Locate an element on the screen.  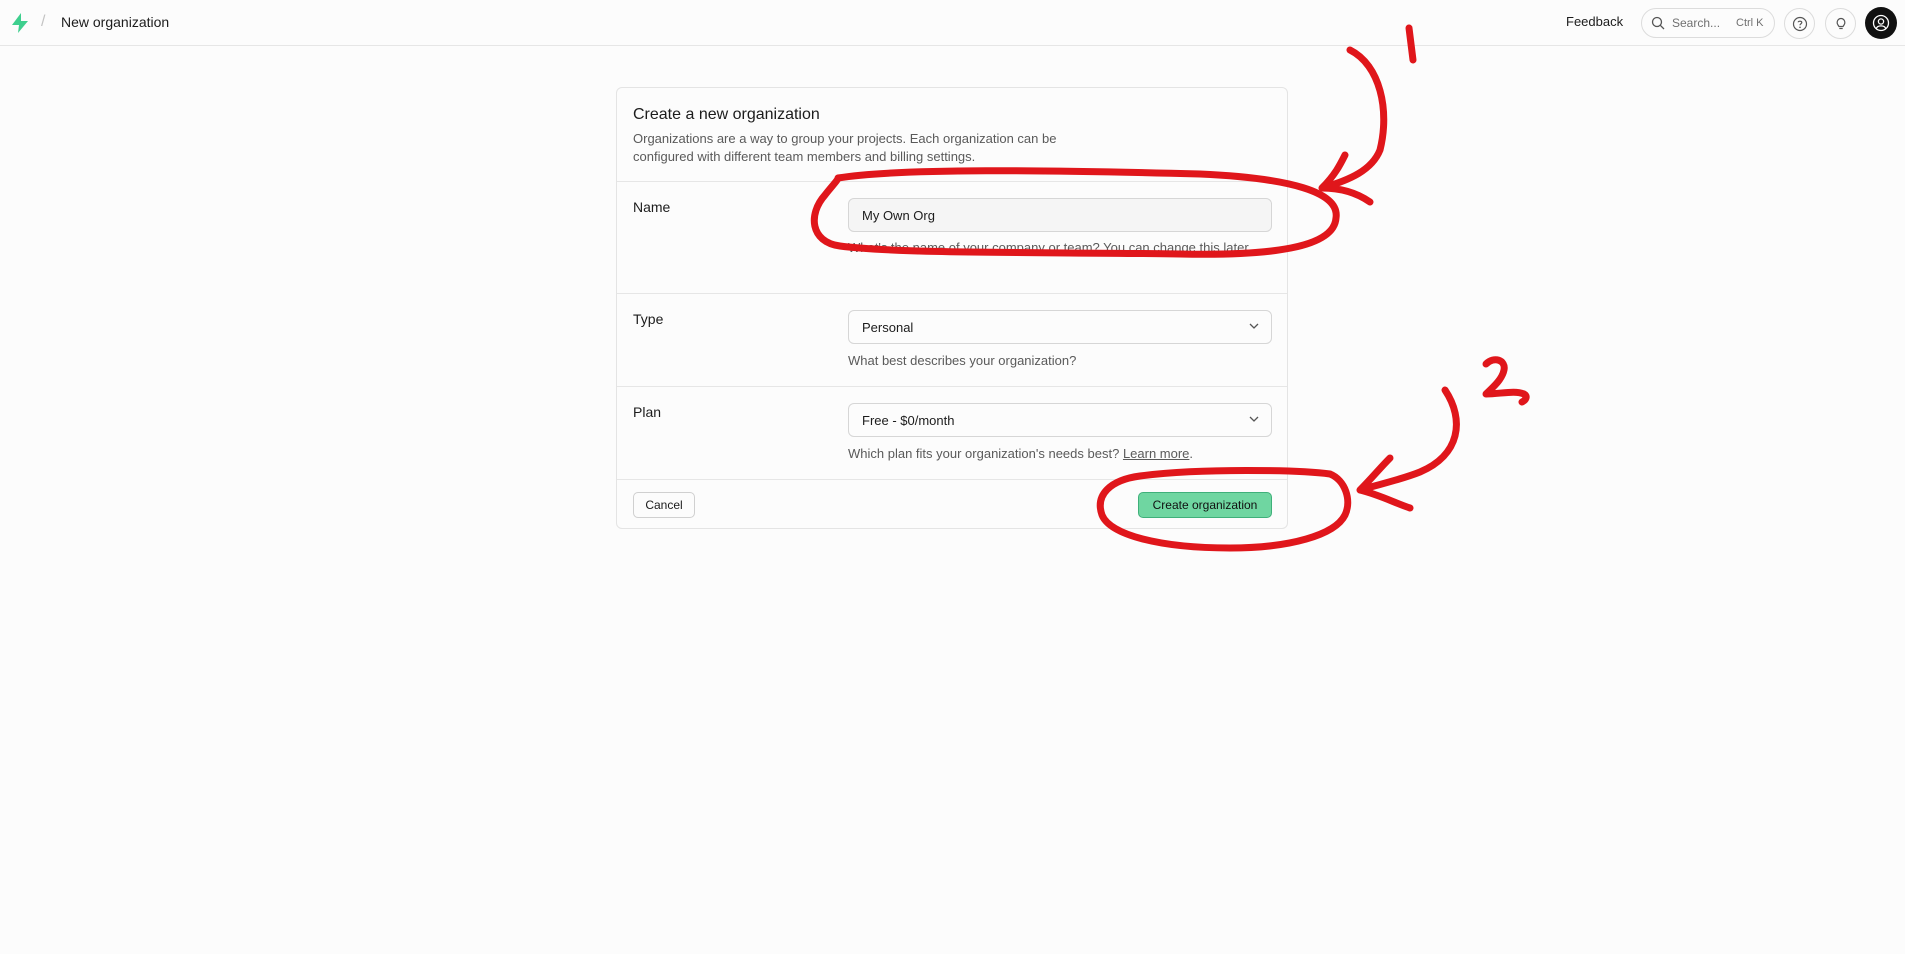
plan-selected-value: Free - $0/month is located at coordinates (908, 420).